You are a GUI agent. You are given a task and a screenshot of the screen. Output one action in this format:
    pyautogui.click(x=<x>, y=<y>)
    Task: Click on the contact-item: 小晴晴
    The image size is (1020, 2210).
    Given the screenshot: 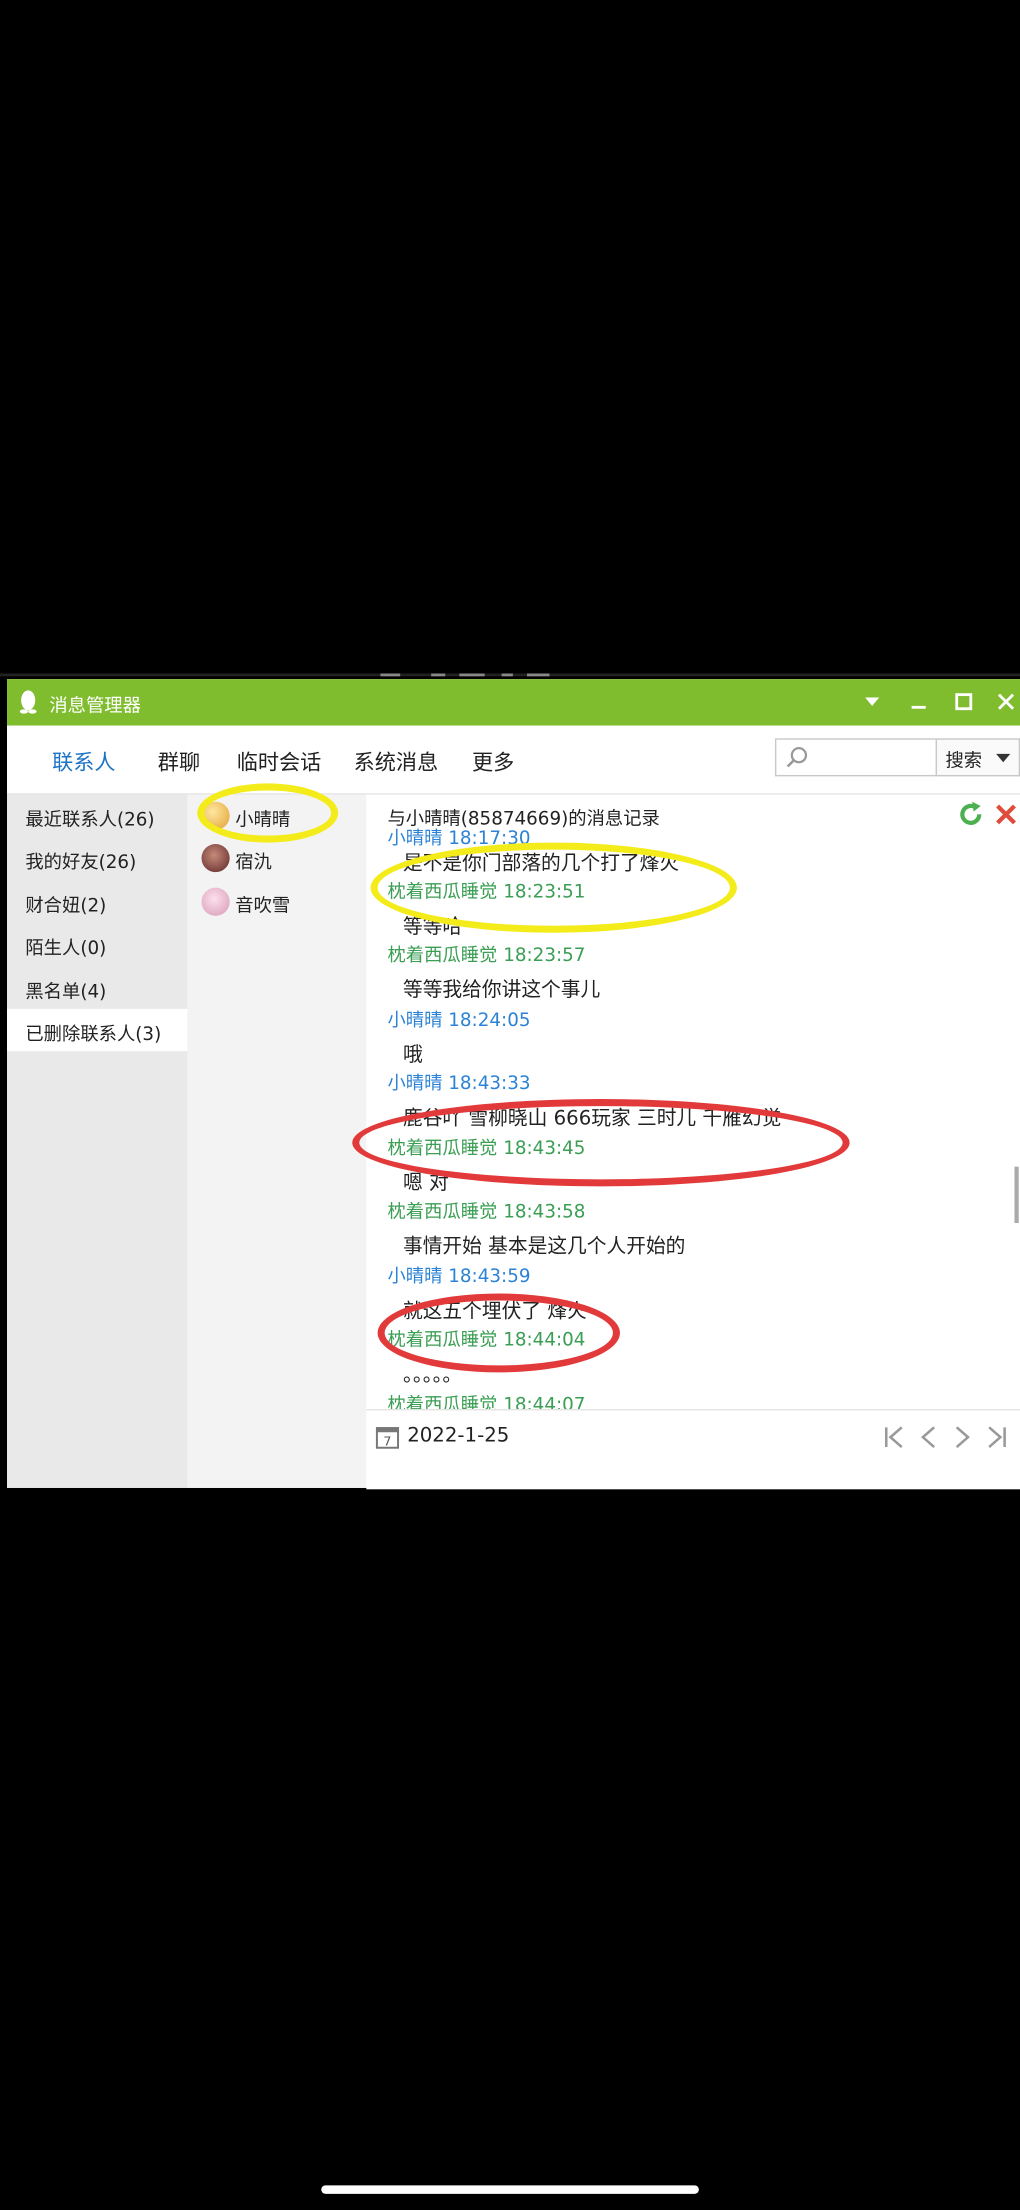 What is the action you would take?
    pyautogui.click(x=276, y=816)
    